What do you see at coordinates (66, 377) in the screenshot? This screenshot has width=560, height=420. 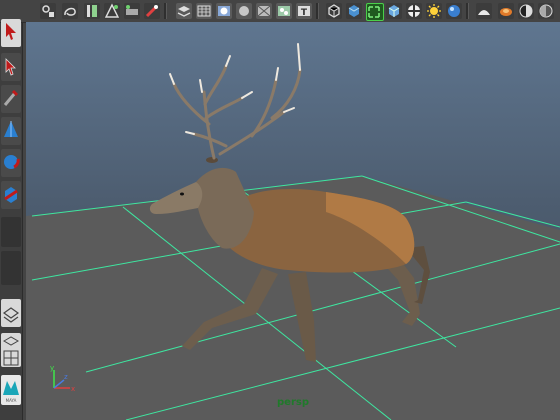 I see `axis-z-label: z` at bounding box center [66, 377].